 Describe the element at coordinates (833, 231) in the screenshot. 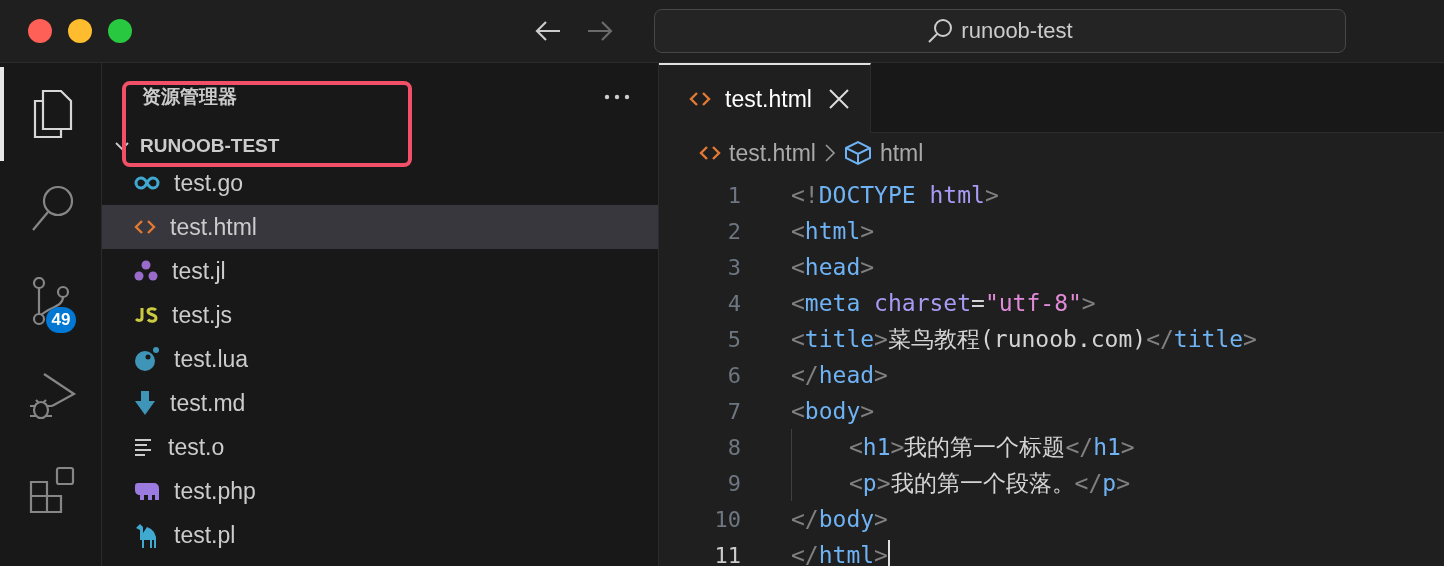

I see `code-line: <html>` at that location.